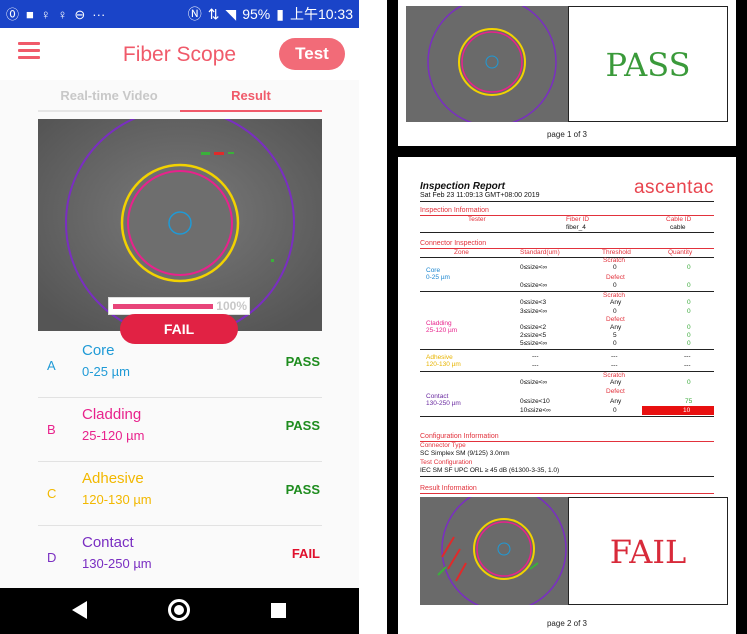  What do you see at coordinates (614, 375) in the screenshot?
I see `contact-scratch-label: Scratch` at bounding box center [614, 375].